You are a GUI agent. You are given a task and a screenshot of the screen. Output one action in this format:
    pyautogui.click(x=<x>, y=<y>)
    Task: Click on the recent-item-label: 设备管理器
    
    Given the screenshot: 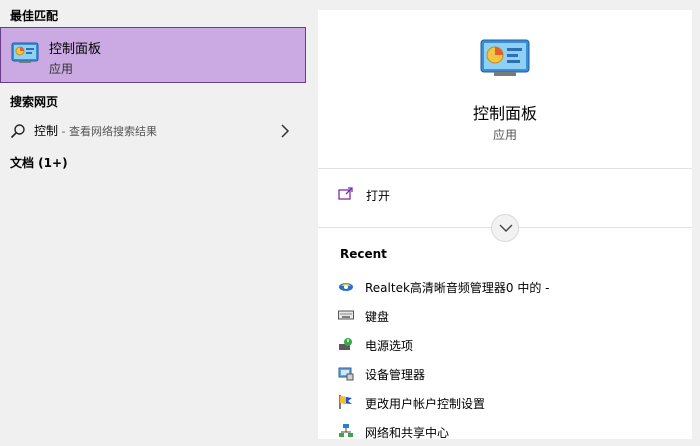 What is the action you would take?
    pyautogui.click(x=395, y=375)
    